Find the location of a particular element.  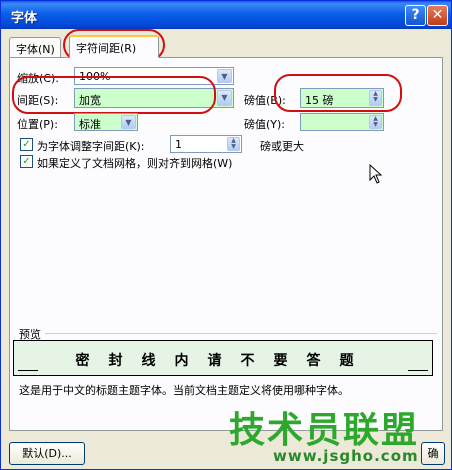

preview-divider is located at coordinates (241, 333).